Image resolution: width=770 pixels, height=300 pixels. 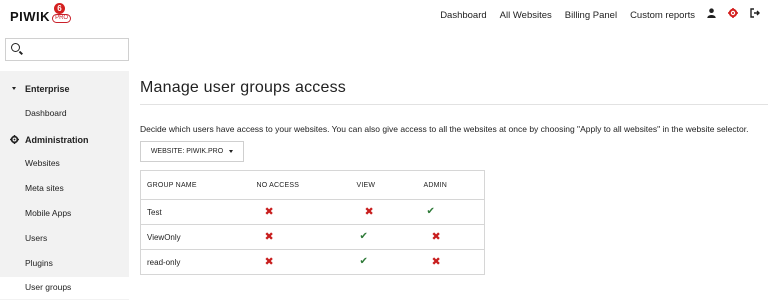 I want to click on logout-icon, so click(x=755, y=15).